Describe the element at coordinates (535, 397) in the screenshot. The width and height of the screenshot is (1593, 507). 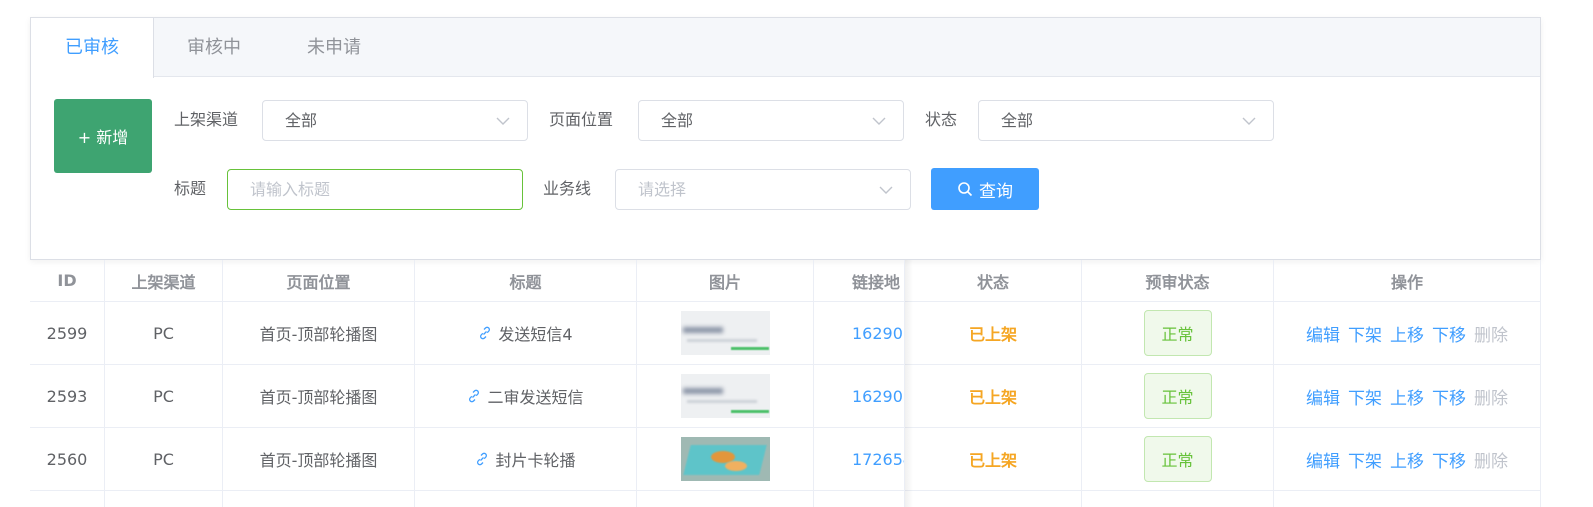
I see `cell-title-text: 二审发送短信` at that location.